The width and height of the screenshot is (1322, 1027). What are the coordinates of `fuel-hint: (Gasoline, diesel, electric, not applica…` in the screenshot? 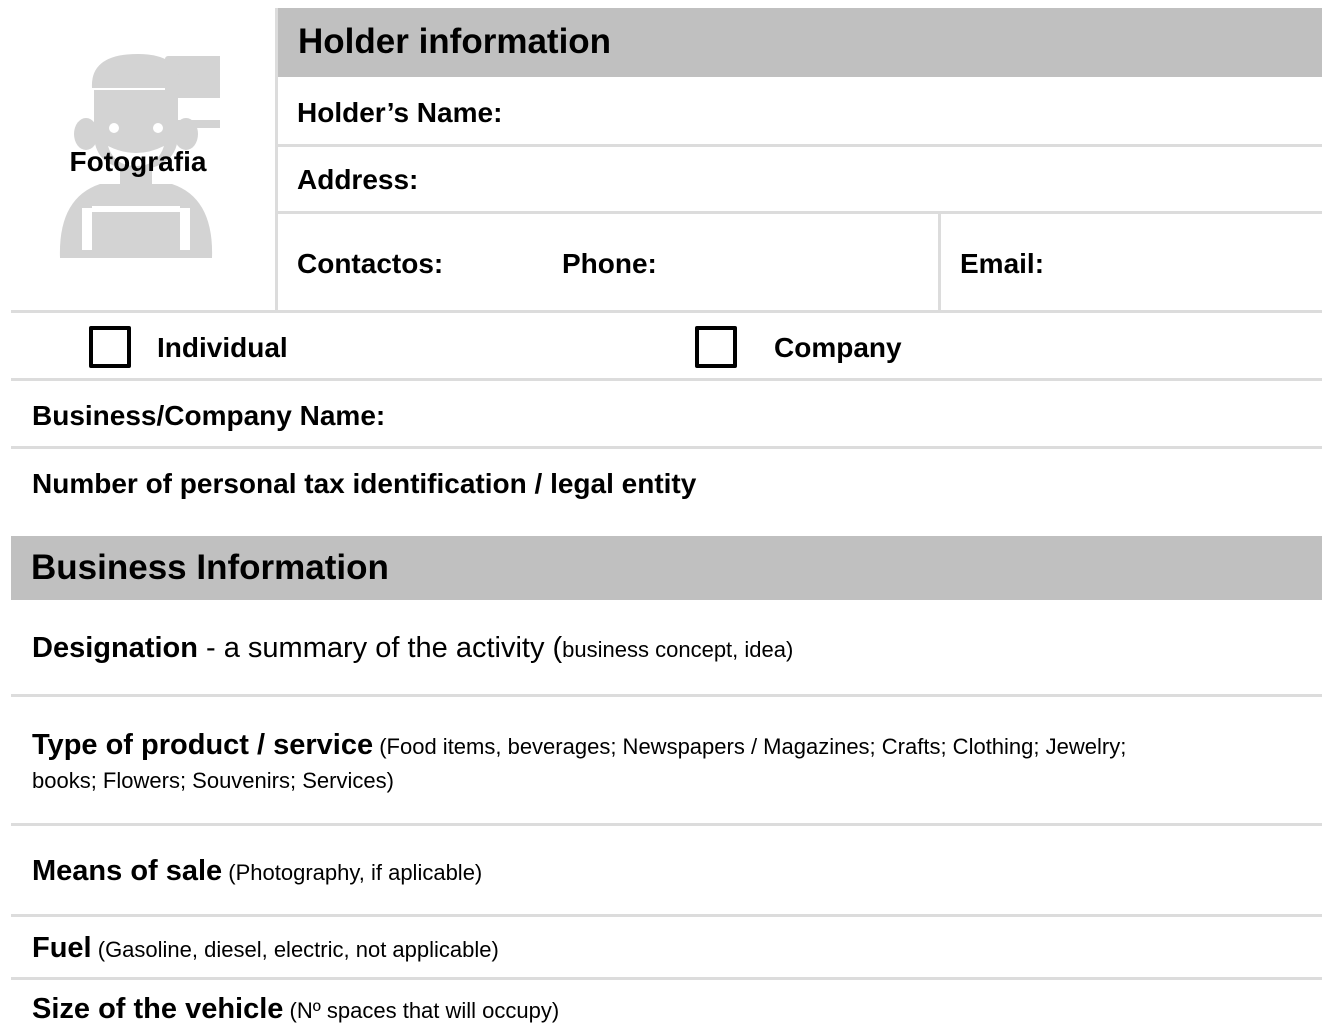 It's located at (295, 949).